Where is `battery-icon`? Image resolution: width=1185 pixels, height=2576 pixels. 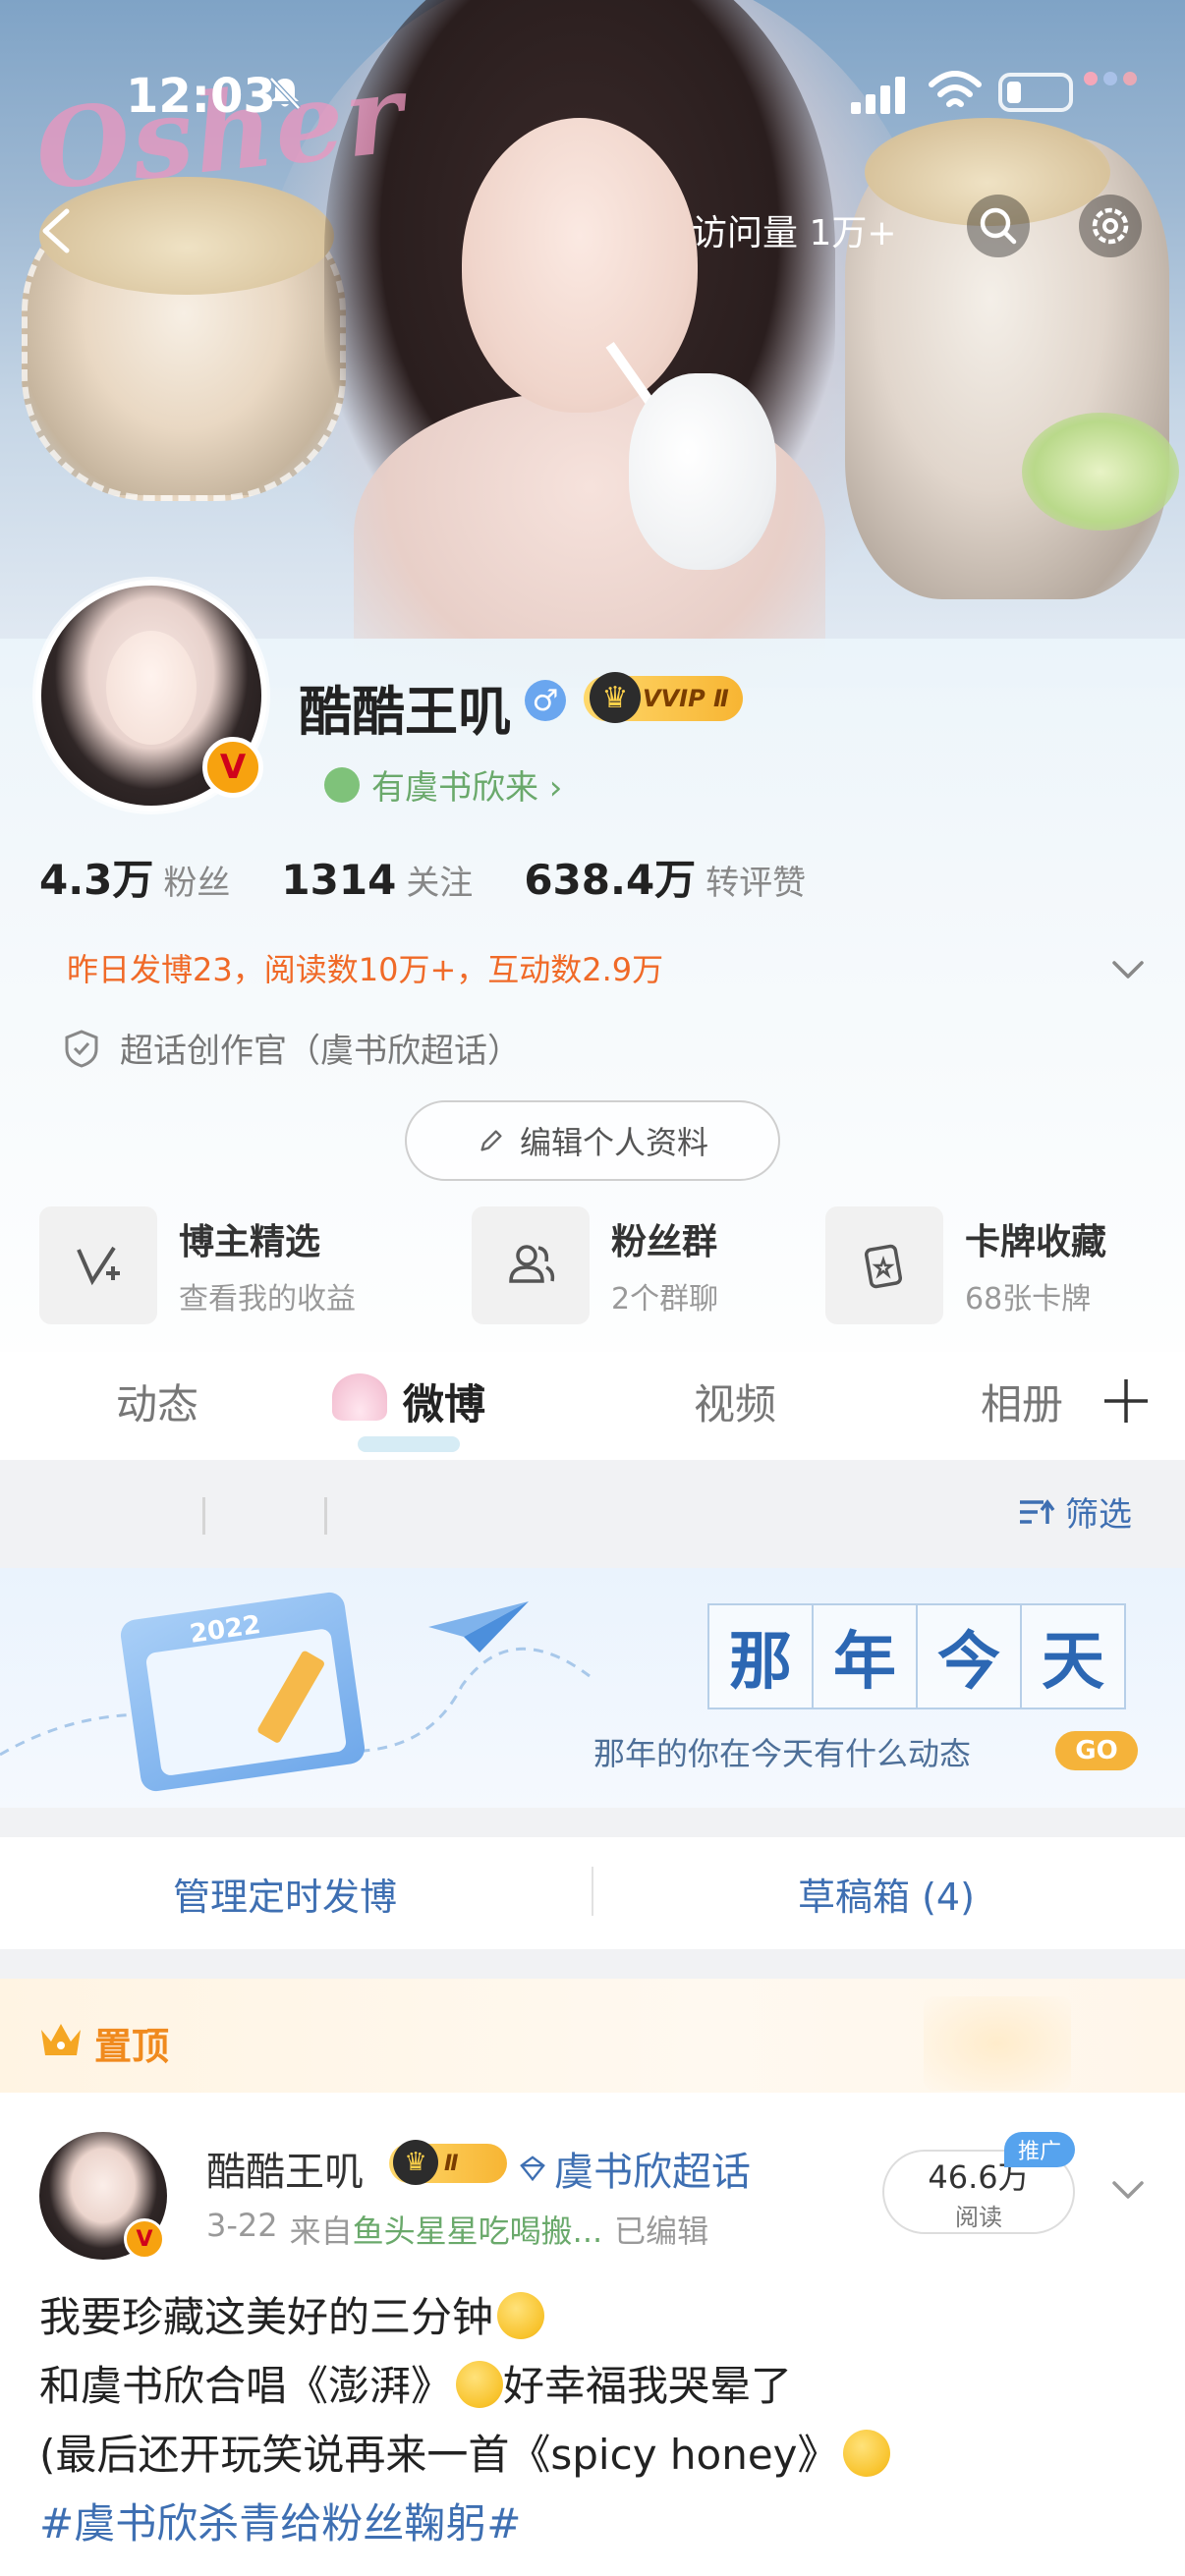
battery-icon is located at coordinates (1035, 92).